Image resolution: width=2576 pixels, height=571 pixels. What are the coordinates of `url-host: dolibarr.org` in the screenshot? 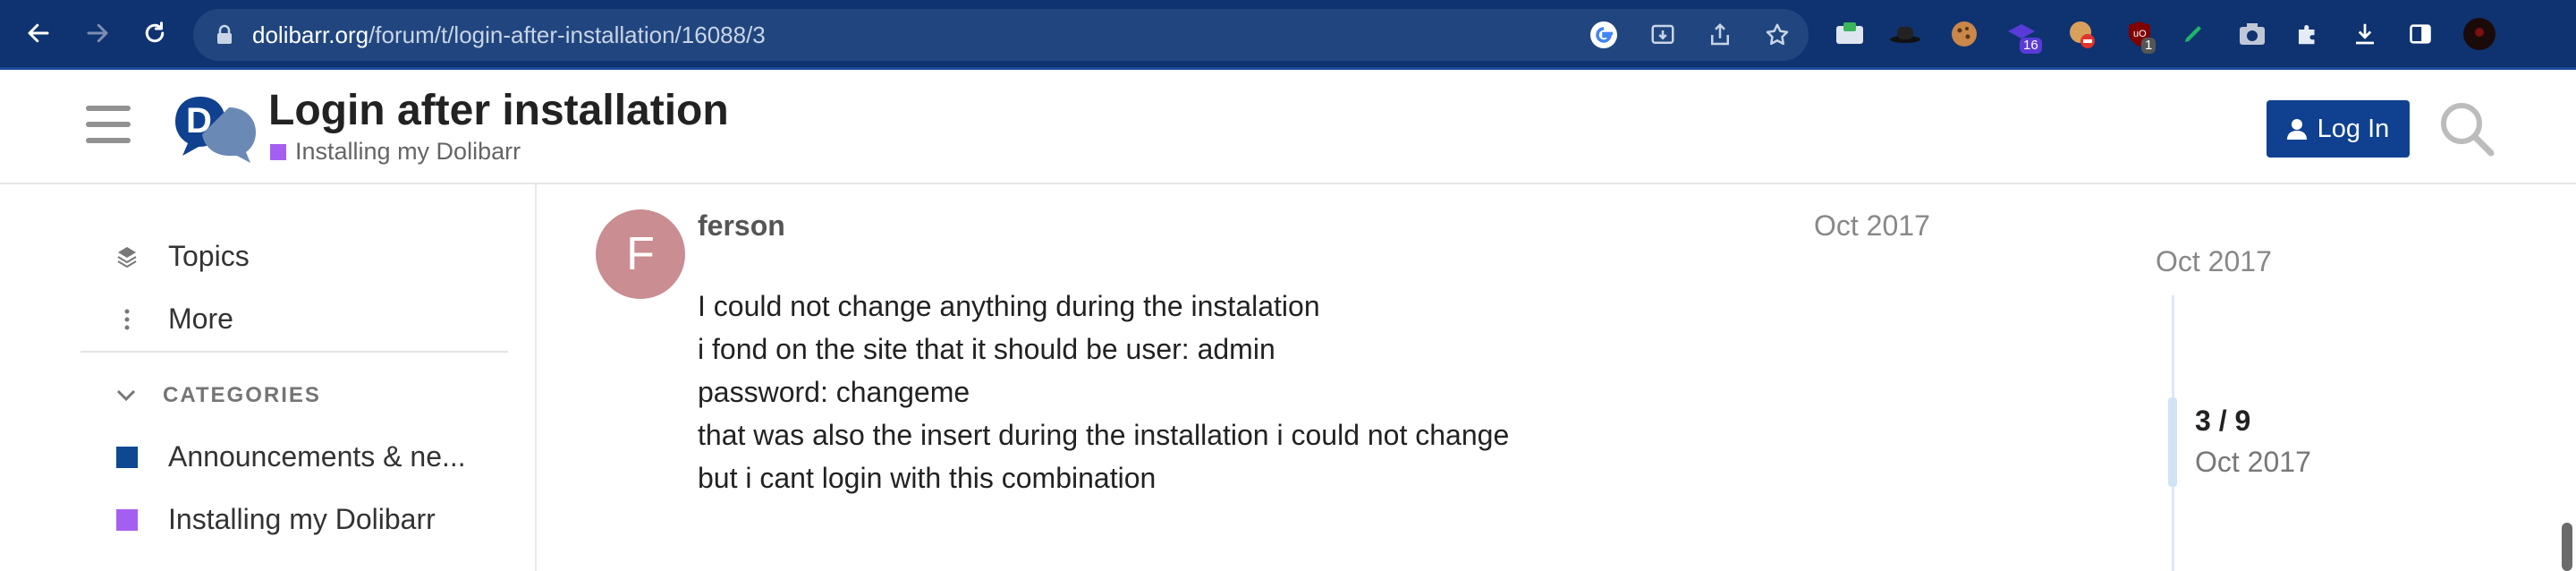 It's located at (310, 34).